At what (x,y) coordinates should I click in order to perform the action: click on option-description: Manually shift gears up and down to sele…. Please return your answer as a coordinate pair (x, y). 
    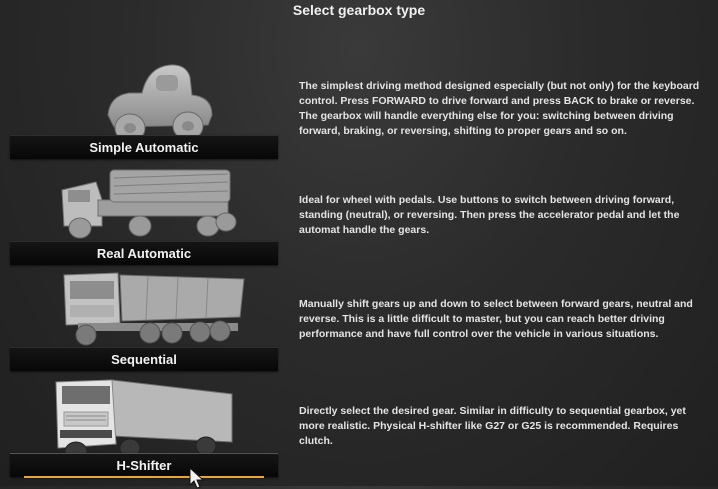
    Looking at the image, I should click on (496, 319).